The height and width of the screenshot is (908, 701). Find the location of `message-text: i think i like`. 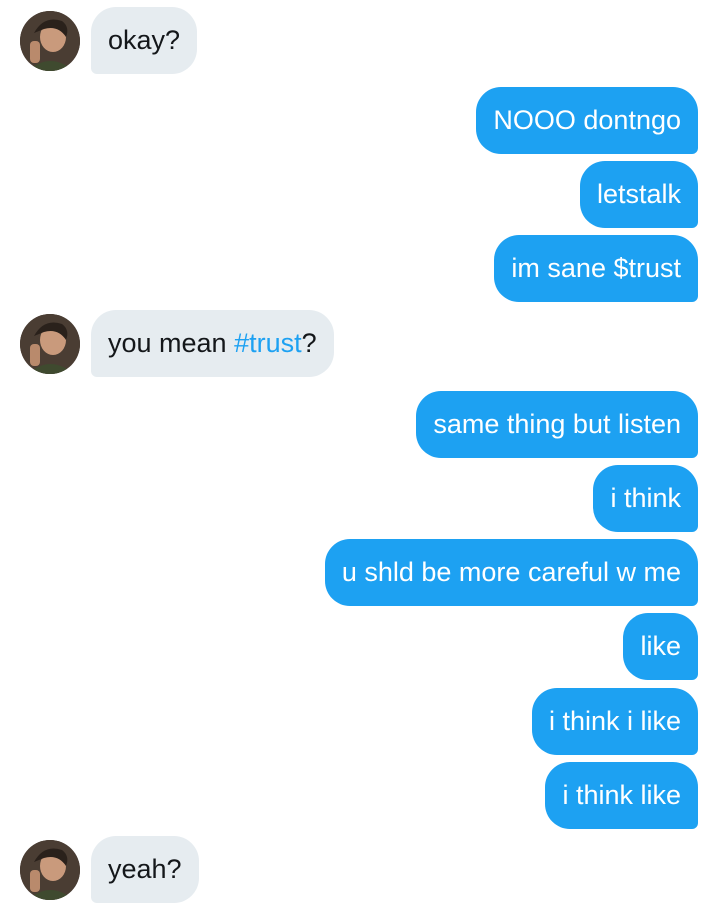

message-text: i think i like is located at coordinates (614, 721).